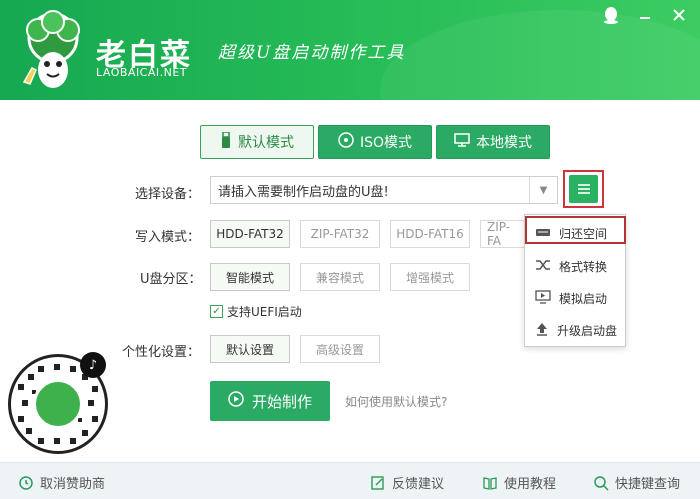  I want to click on tab-default-mode: 默认模式, so click(257, 142).